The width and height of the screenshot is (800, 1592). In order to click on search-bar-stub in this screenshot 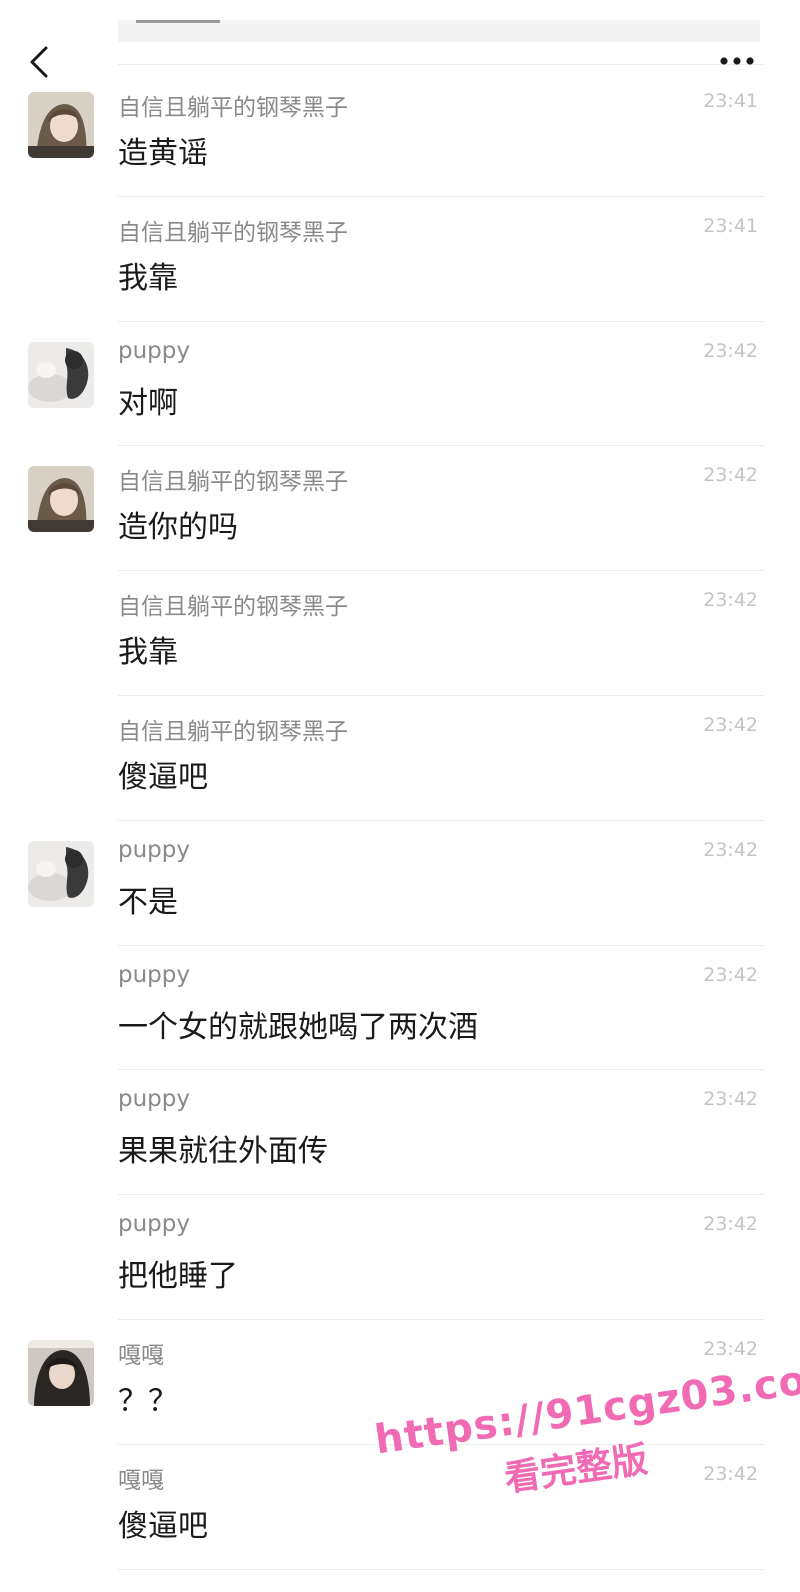, I will do `click(178, 21)`.